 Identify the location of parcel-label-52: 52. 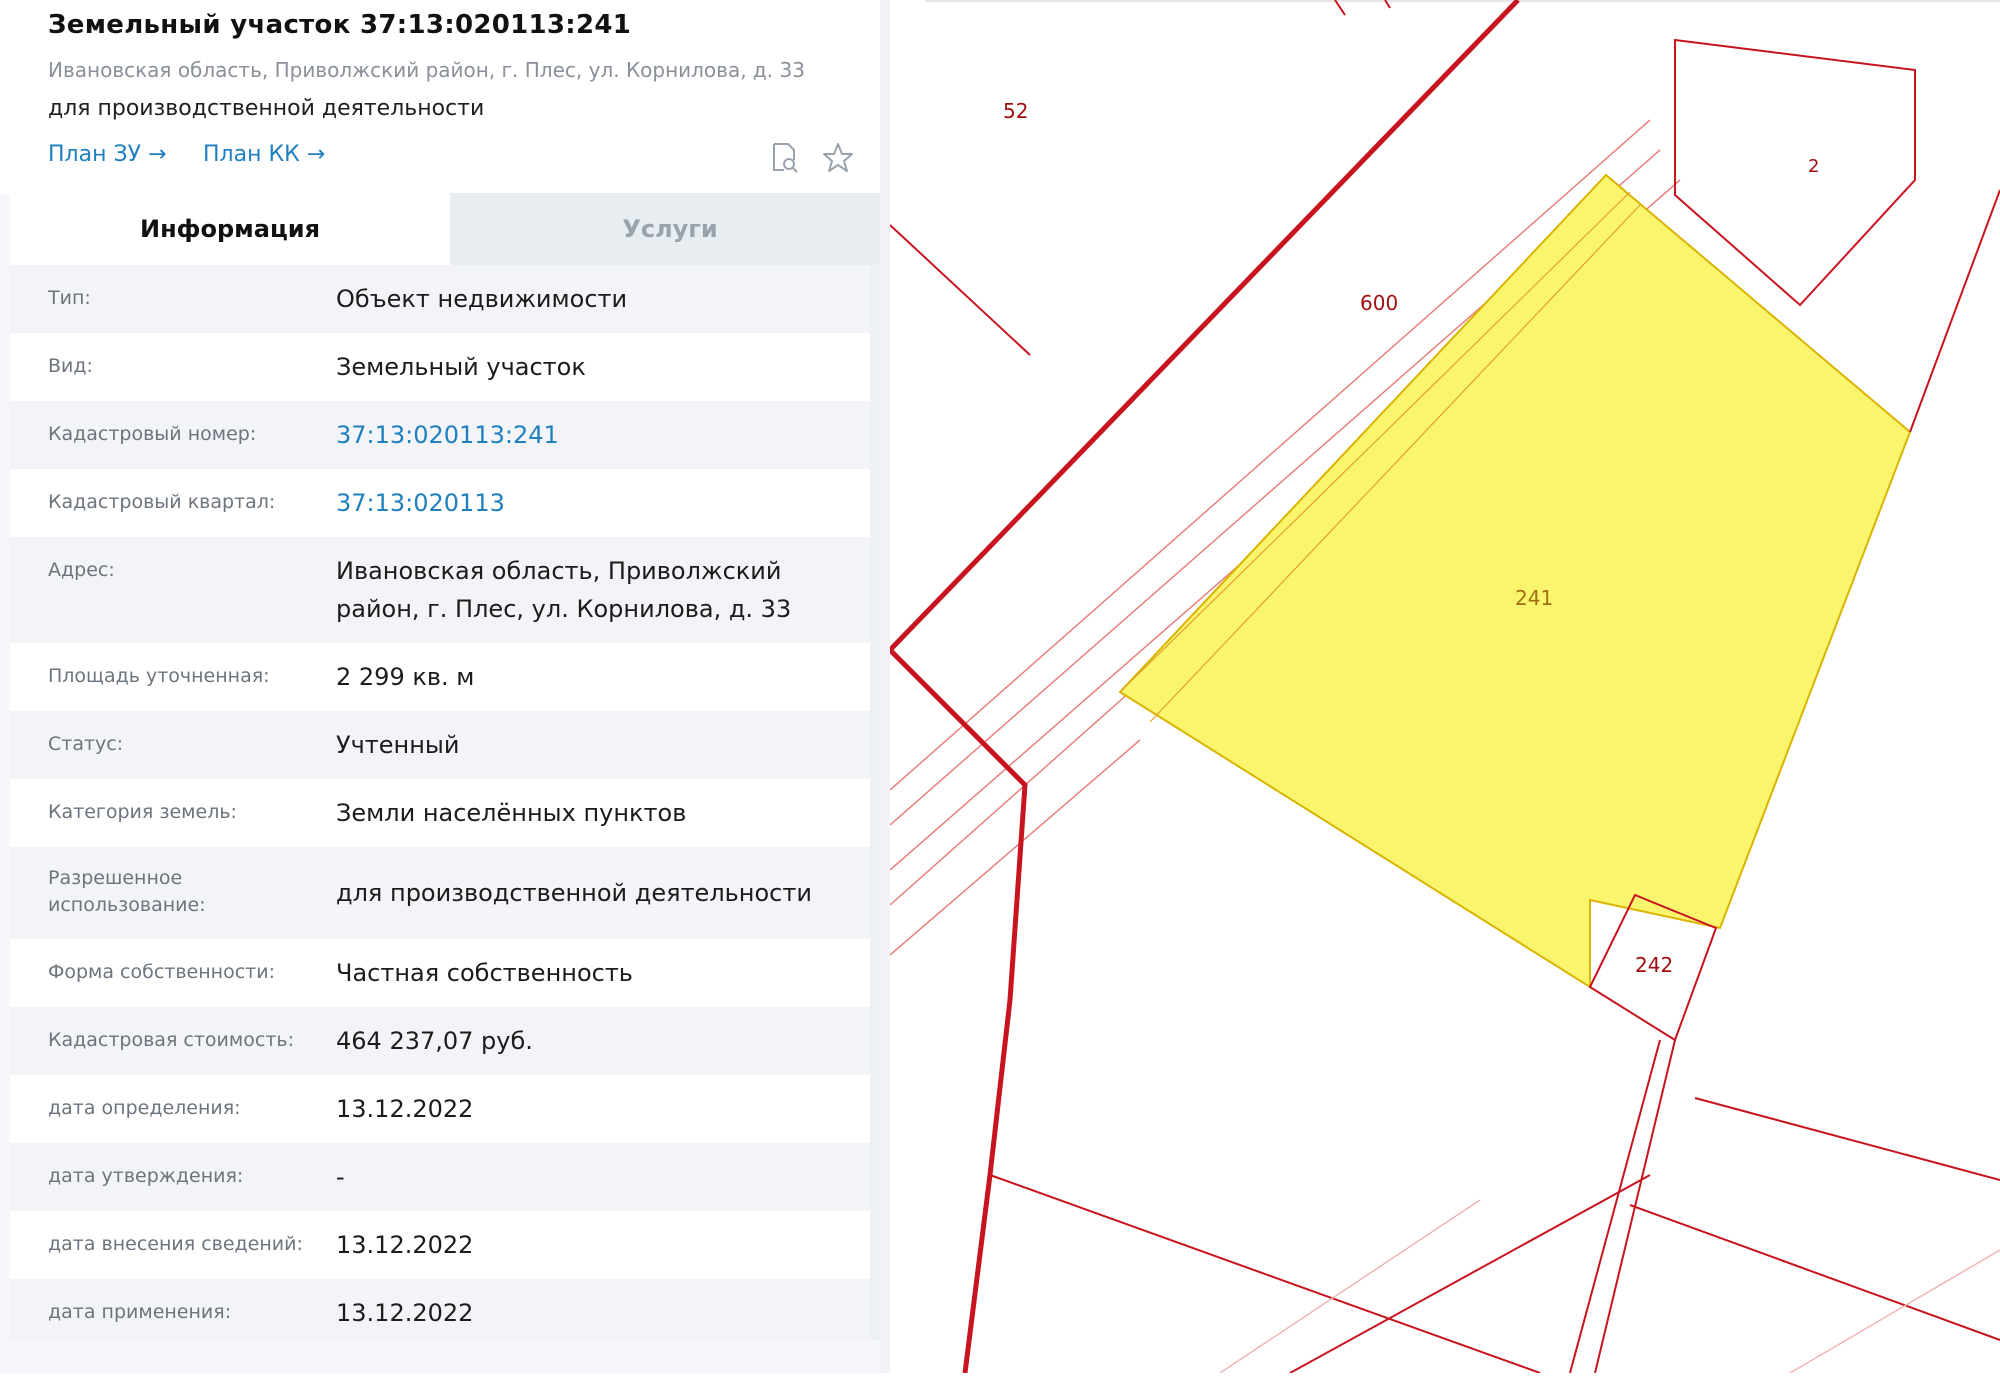
(1015, 111).